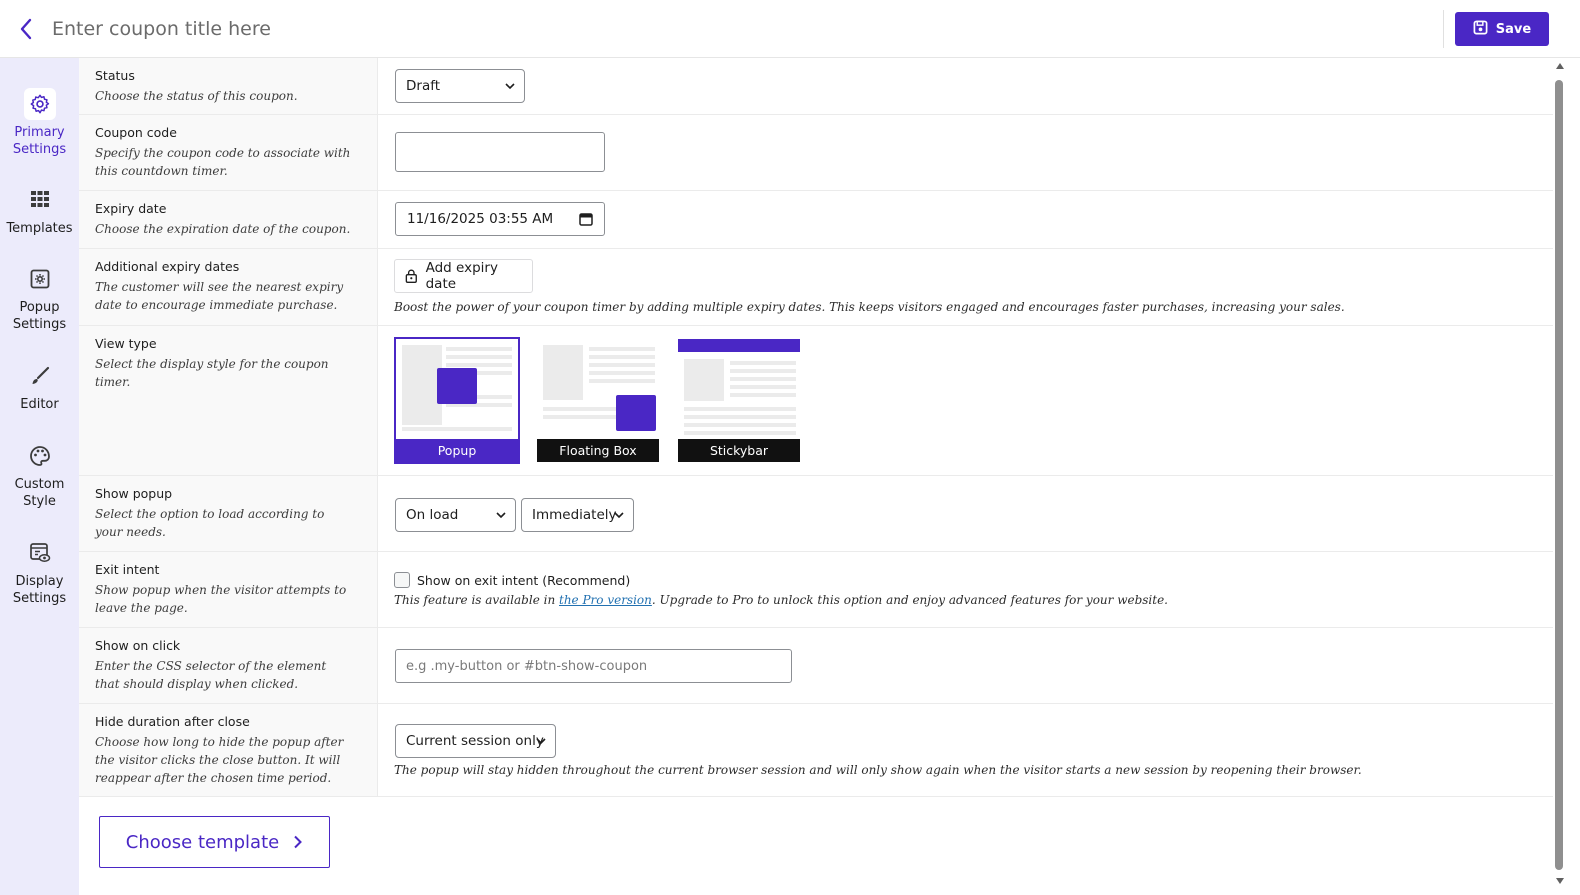 This screenshot has width=1580, height=895. I want to click on save-icon, so click(1480, 29).